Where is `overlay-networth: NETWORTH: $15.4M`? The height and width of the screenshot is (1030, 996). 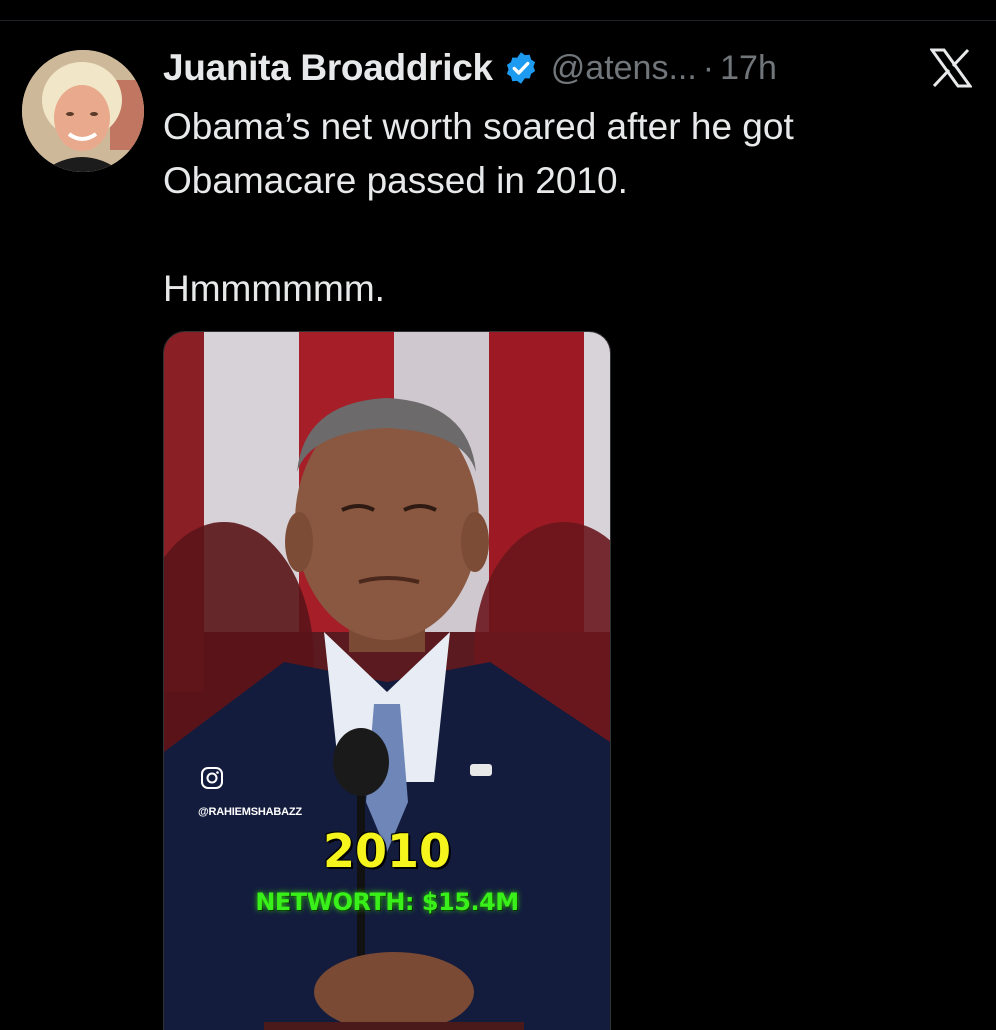
overlay-networth: NETWORTH: $15.4M is located at coordinates (387, 902).